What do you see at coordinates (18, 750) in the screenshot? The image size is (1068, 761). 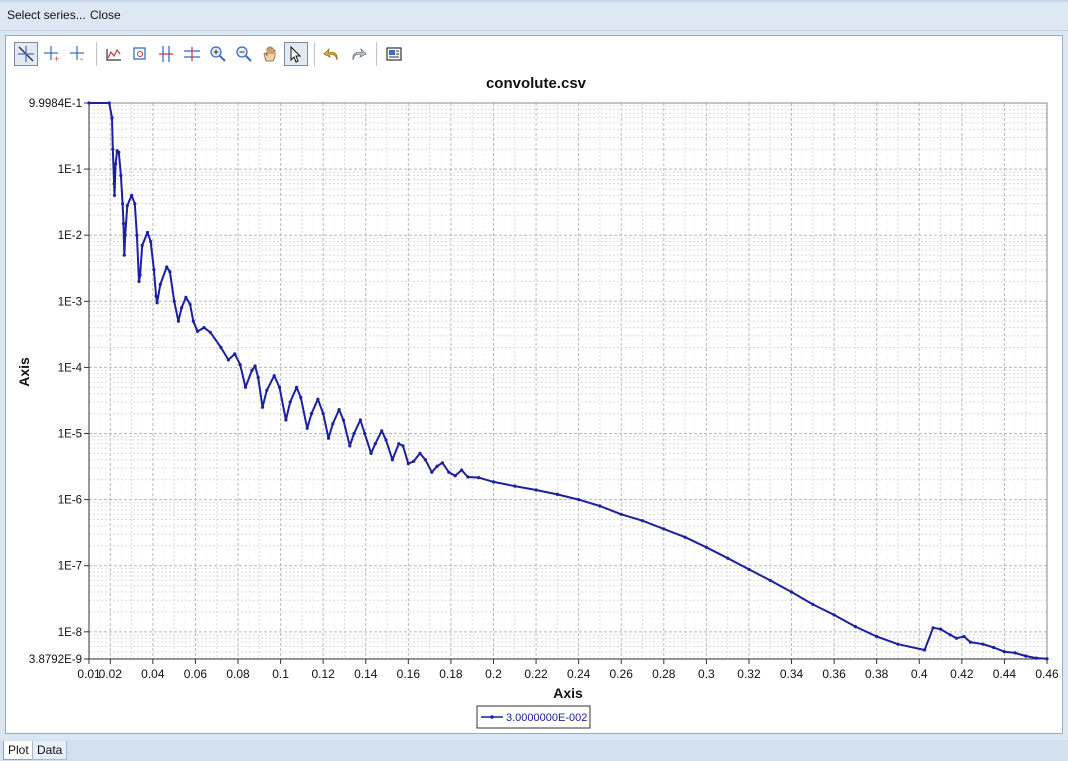 I see `tab-plot: Plot` at bounding box center [18, 750].